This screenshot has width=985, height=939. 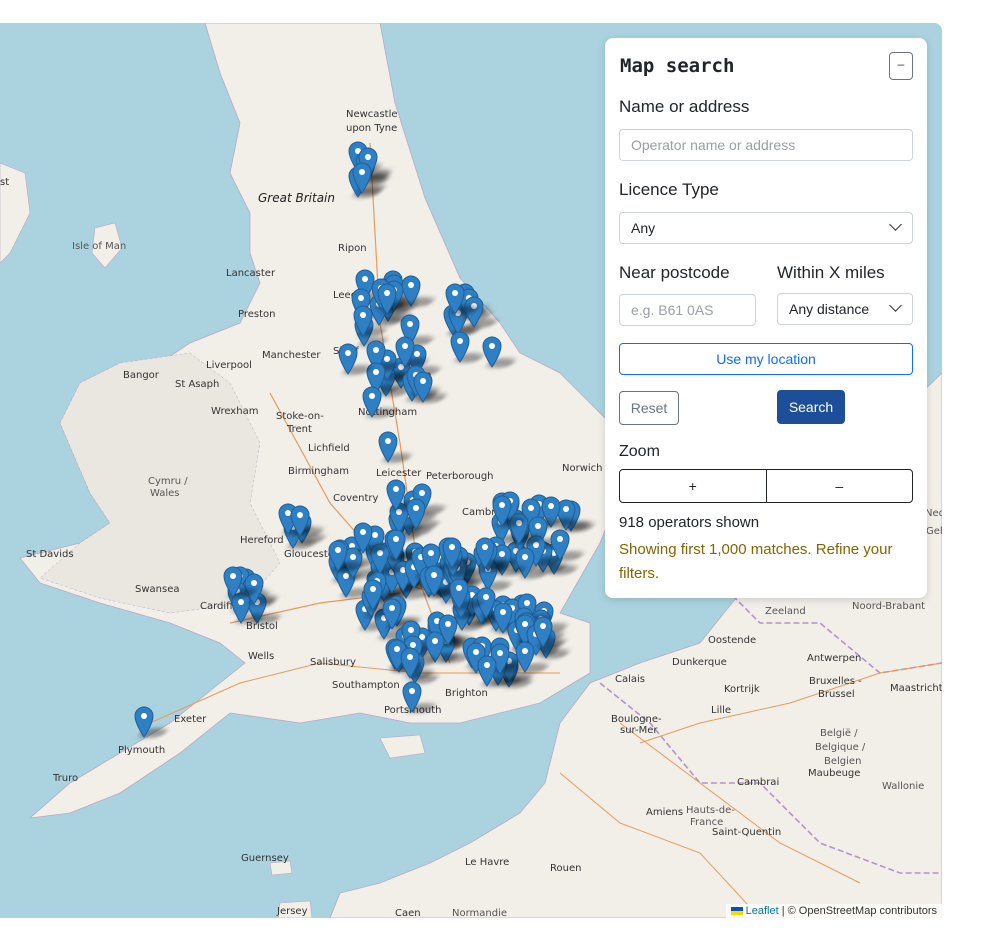 I want to click on licence-type-value: Any, so click(x=643, y=228).